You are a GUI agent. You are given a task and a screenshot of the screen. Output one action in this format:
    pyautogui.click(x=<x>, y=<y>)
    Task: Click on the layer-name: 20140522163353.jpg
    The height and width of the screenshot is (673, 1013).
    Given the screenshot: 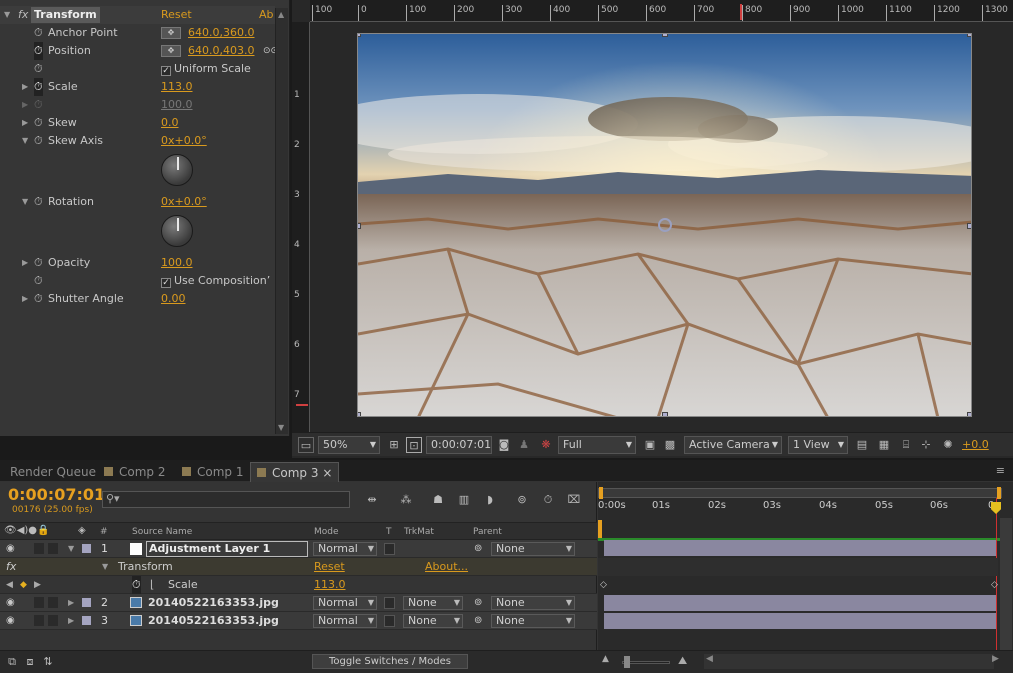 What is the action you would take?
    pyautogui.click(x=213, y=621)
    